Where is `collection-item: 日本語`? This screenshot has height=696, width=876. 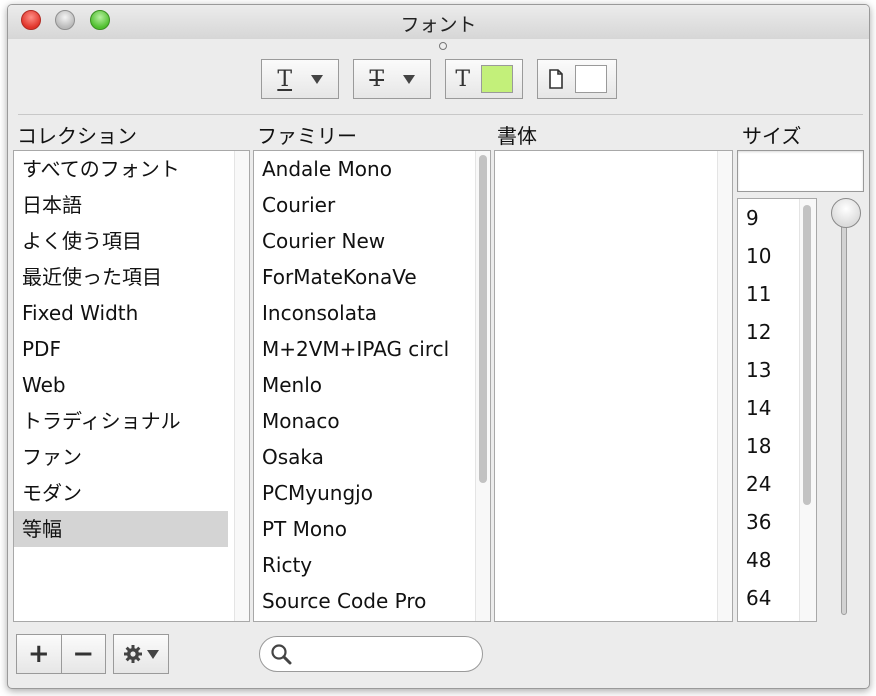
collection-item: 日本語 is located at coordinates (121, 205).